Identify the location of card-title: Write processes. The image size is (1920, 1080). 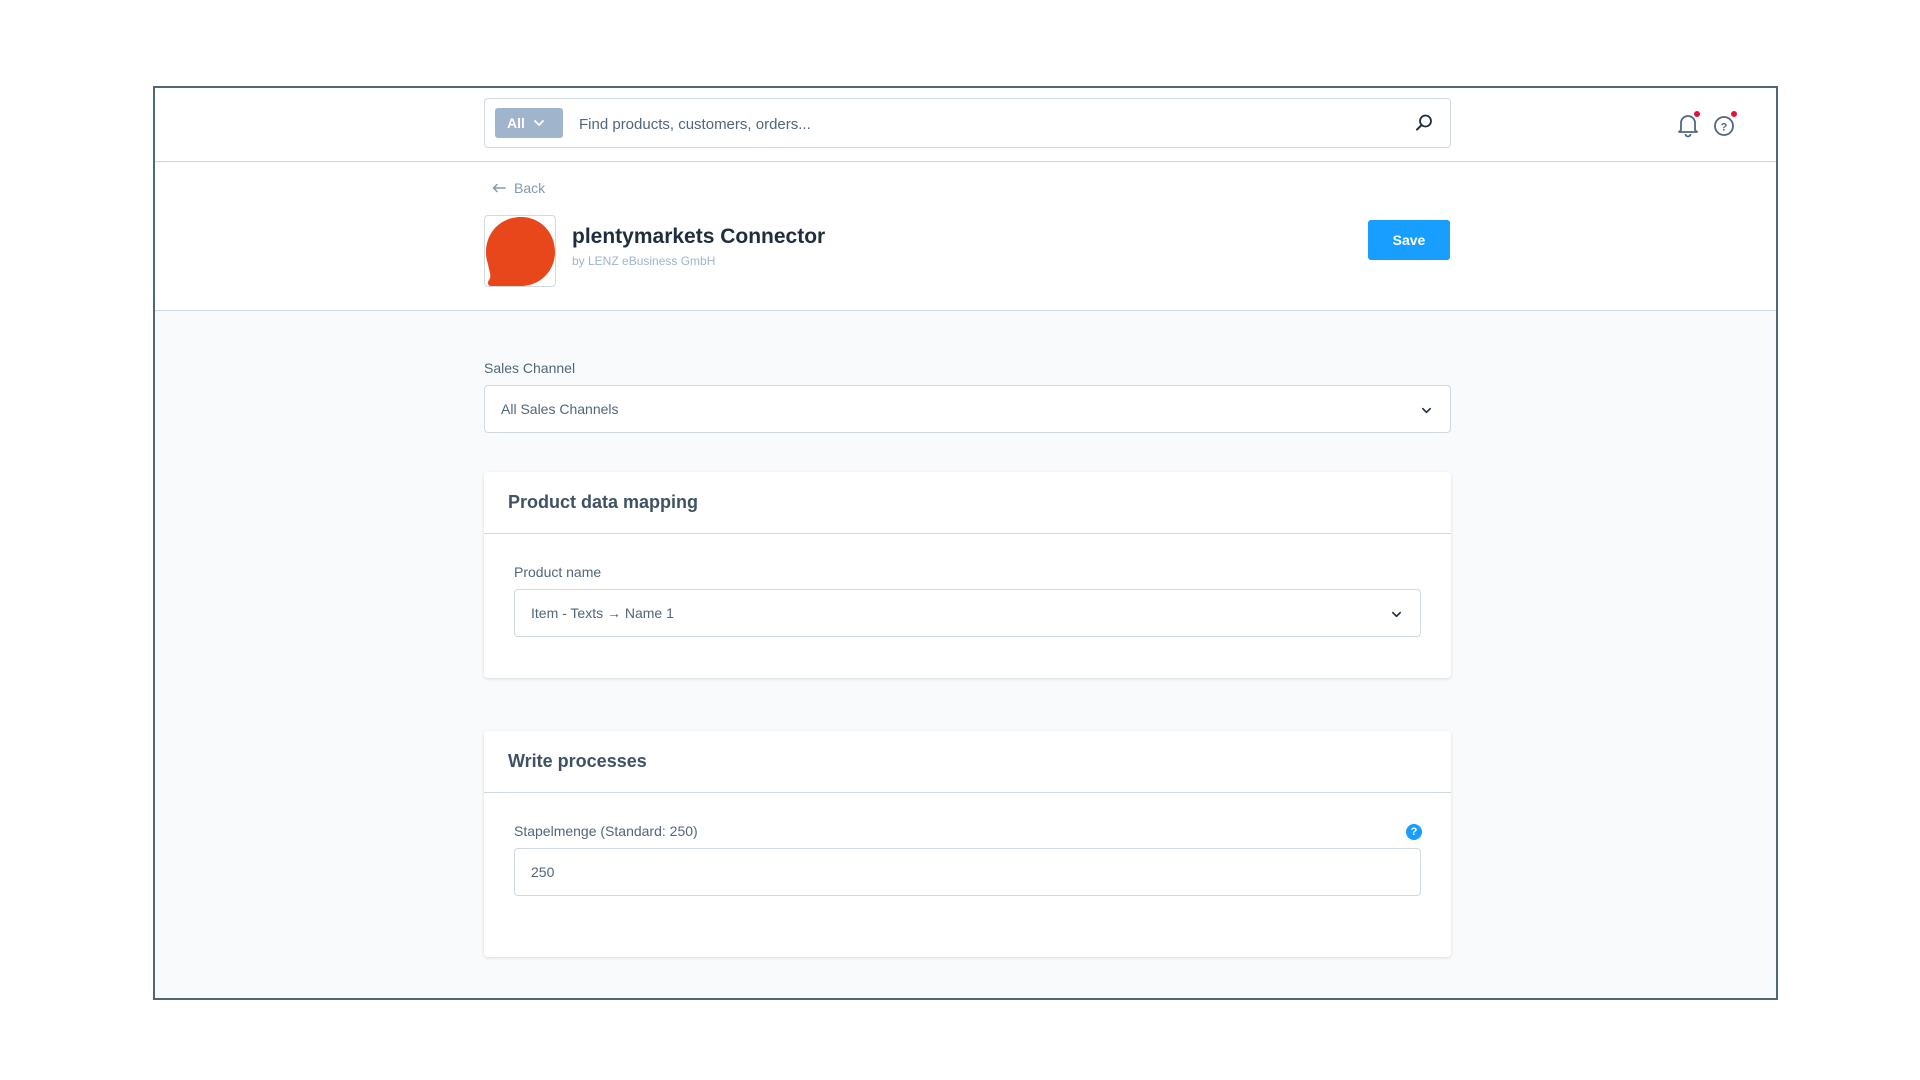
(967, 762).